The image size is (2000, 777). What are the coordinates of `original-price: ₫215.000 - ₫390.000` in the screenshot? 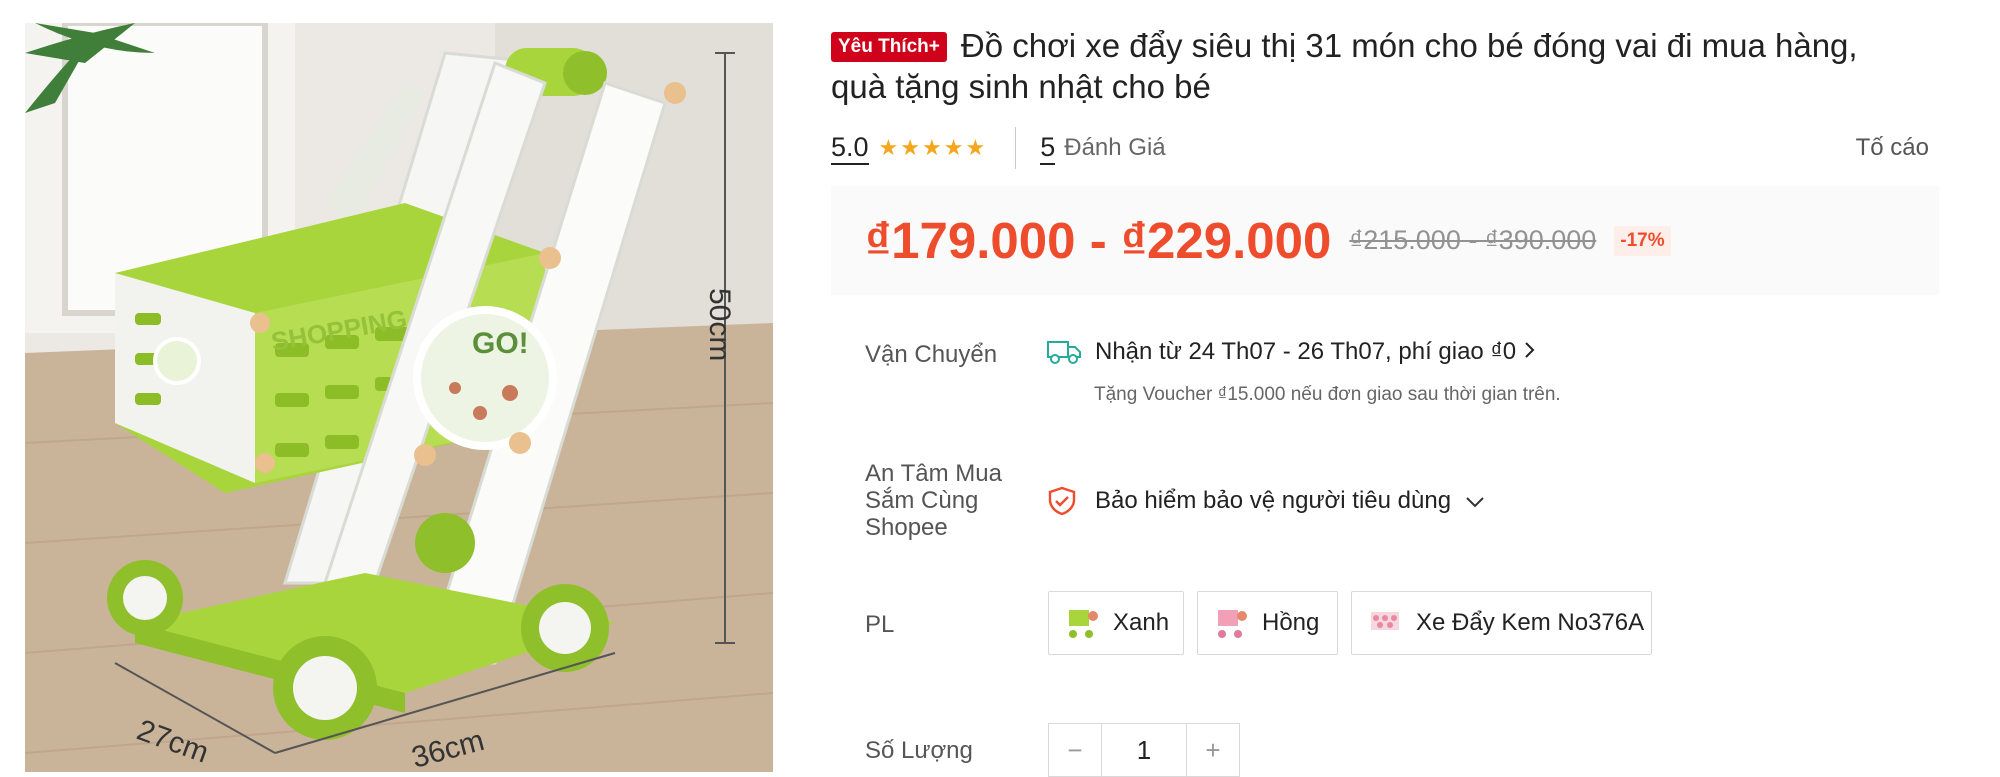 It's located at (1473, 240).